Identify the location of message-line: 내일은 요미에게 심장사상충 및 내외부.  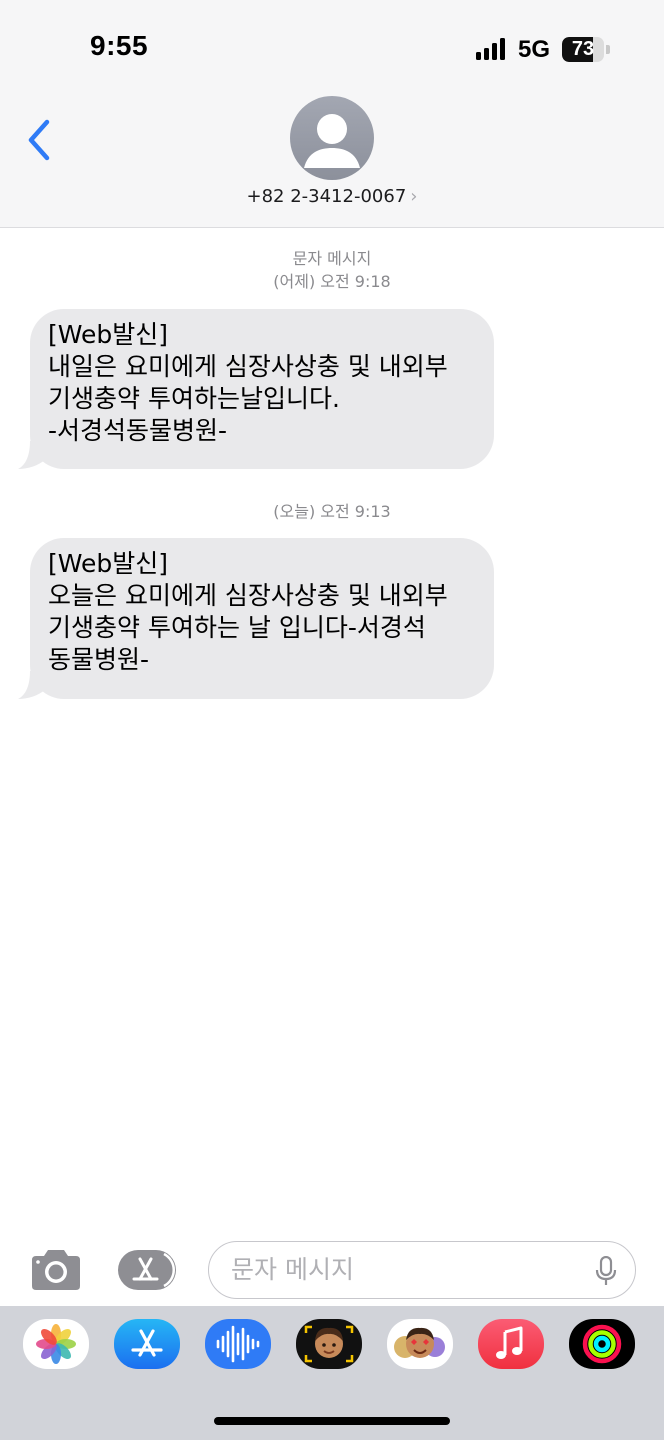
(248, 366).